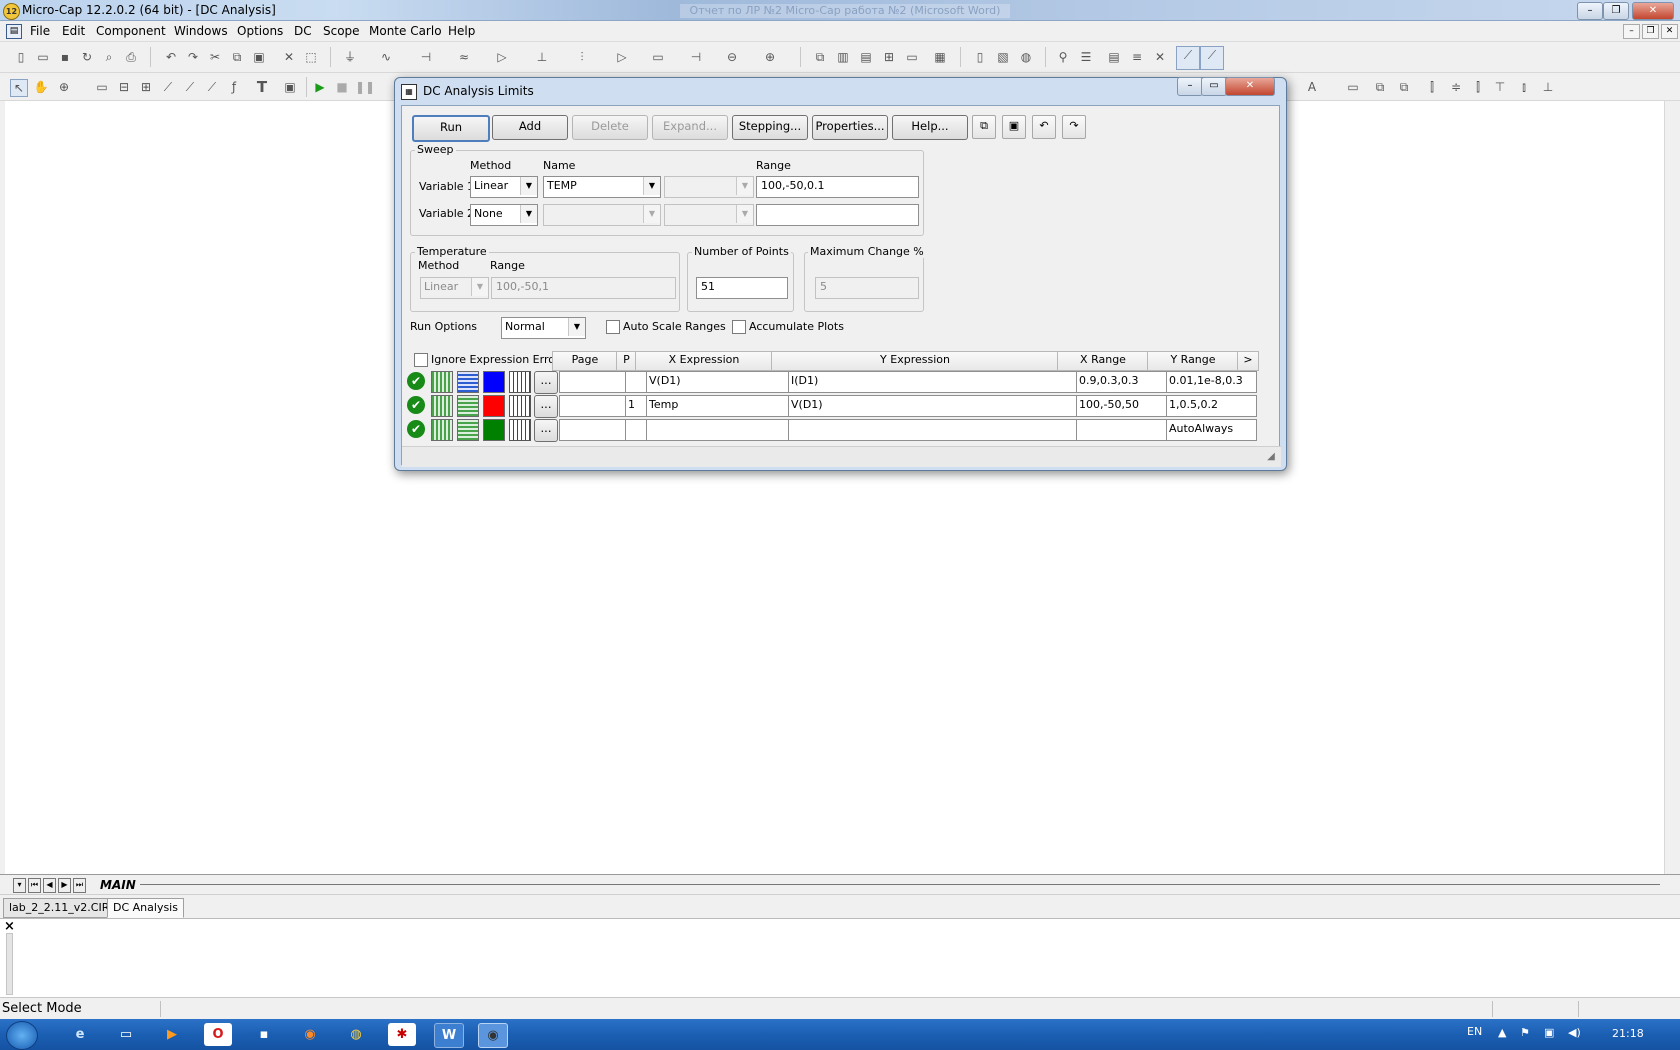  What do you see at coordinates (1478, 87) in the screenshot?
I see `align-right-icon: ⫿` at bounding box center [1478, 87].